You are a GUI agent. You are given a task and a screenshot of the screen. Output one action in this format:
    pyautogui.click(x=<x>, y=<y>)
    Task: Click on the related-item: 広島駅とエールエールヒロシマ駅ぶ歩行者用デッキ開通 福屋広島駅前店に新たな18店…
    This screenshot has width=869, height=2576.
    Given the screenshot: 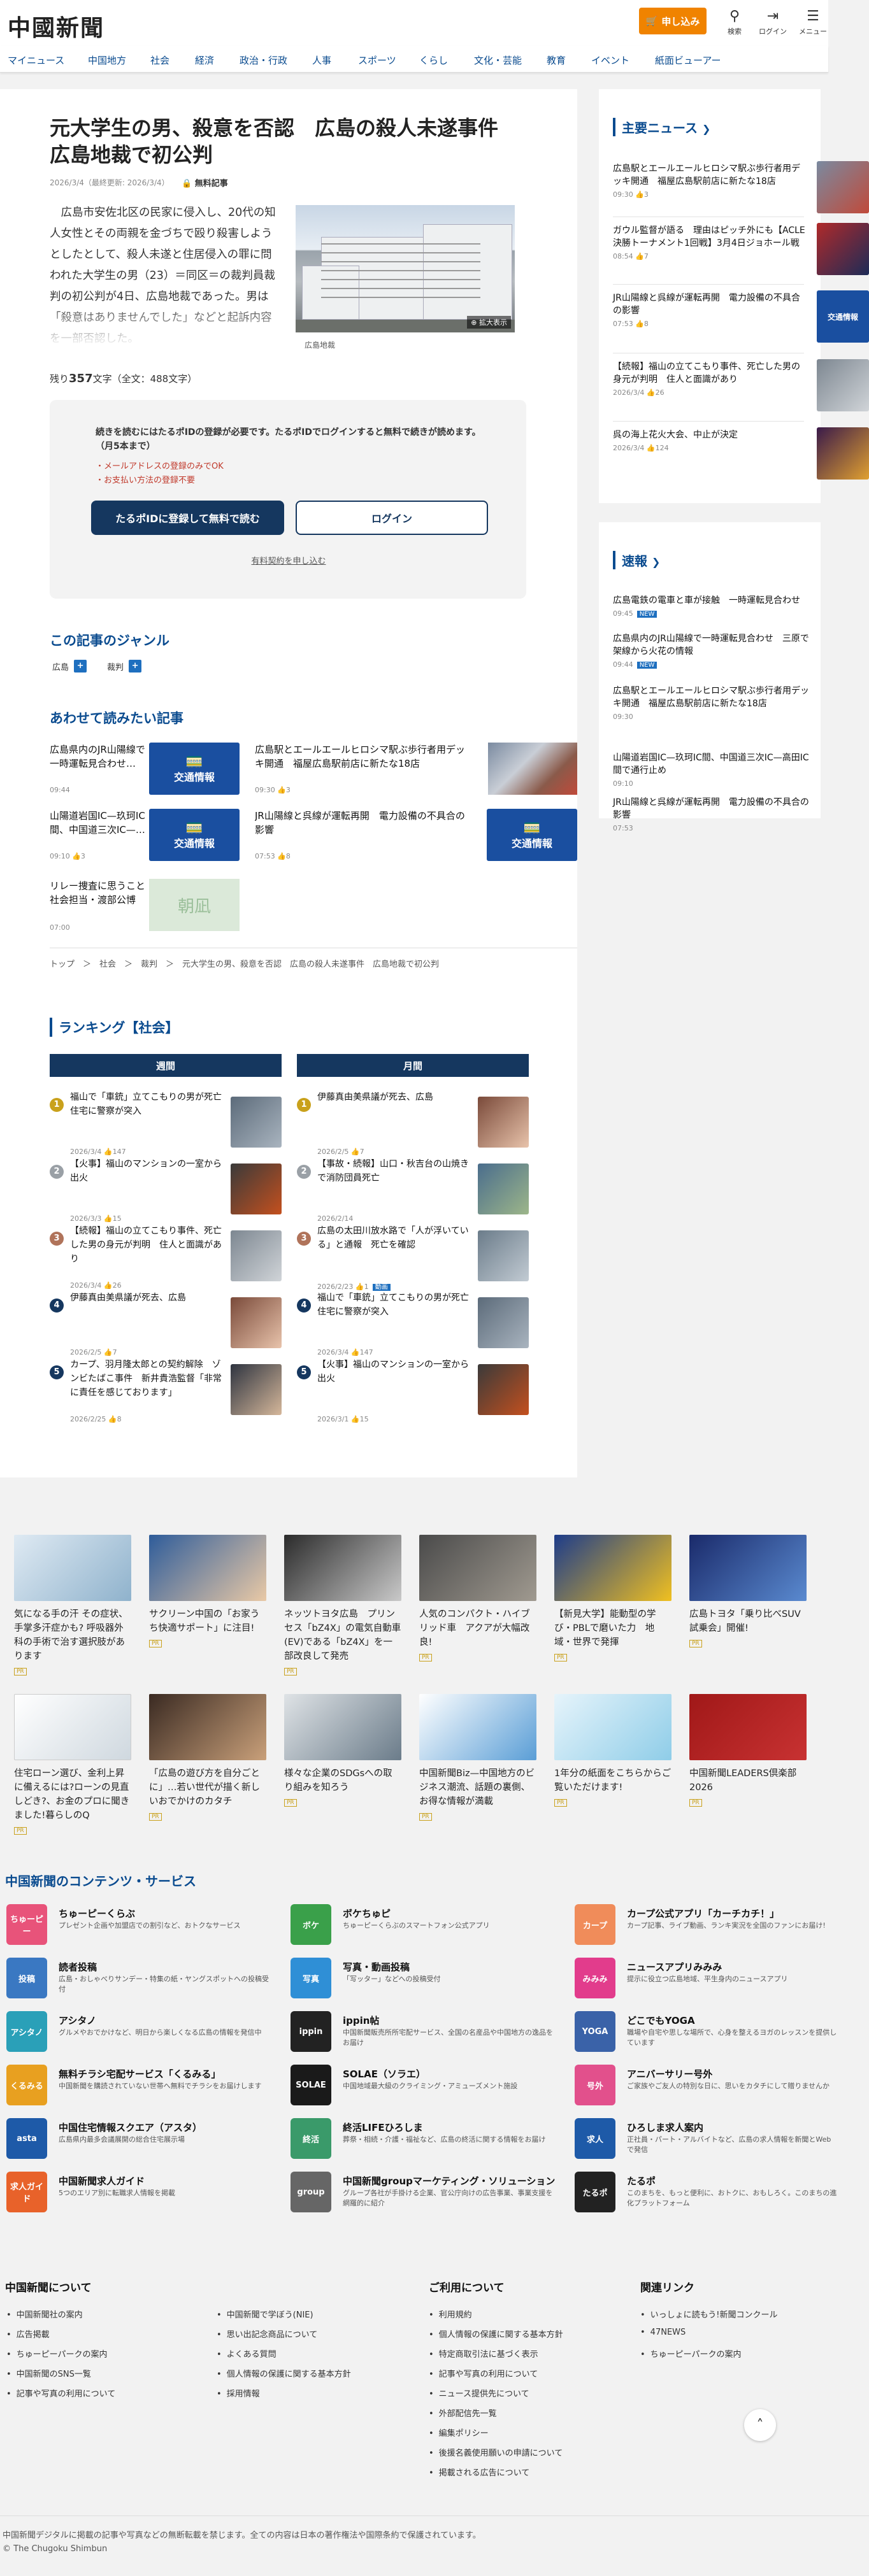 What is the action you would take?
    pyautogui.click(x=360, y=769)
    